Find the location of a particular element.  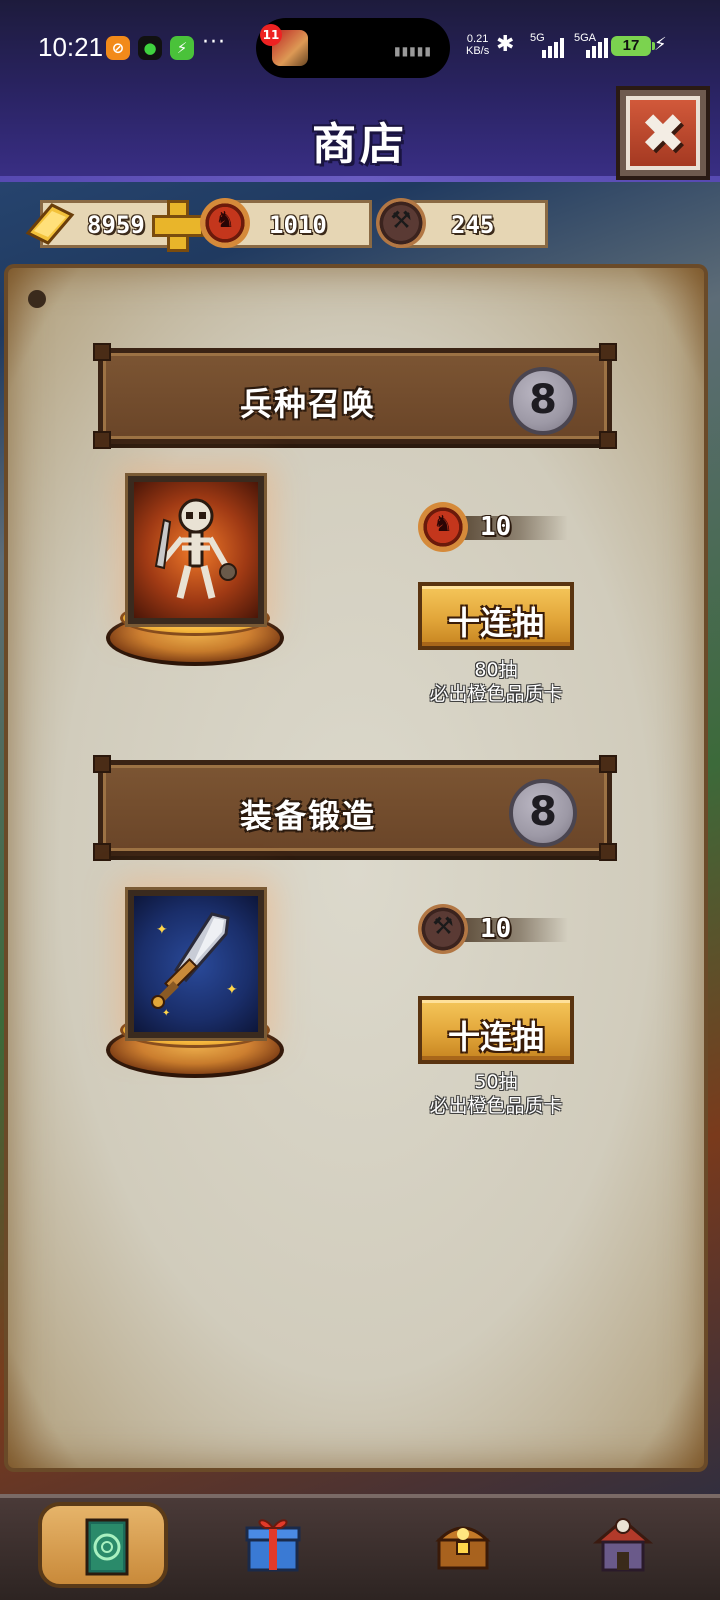

status-time: 10:21 is located at coordinates (71, 47).